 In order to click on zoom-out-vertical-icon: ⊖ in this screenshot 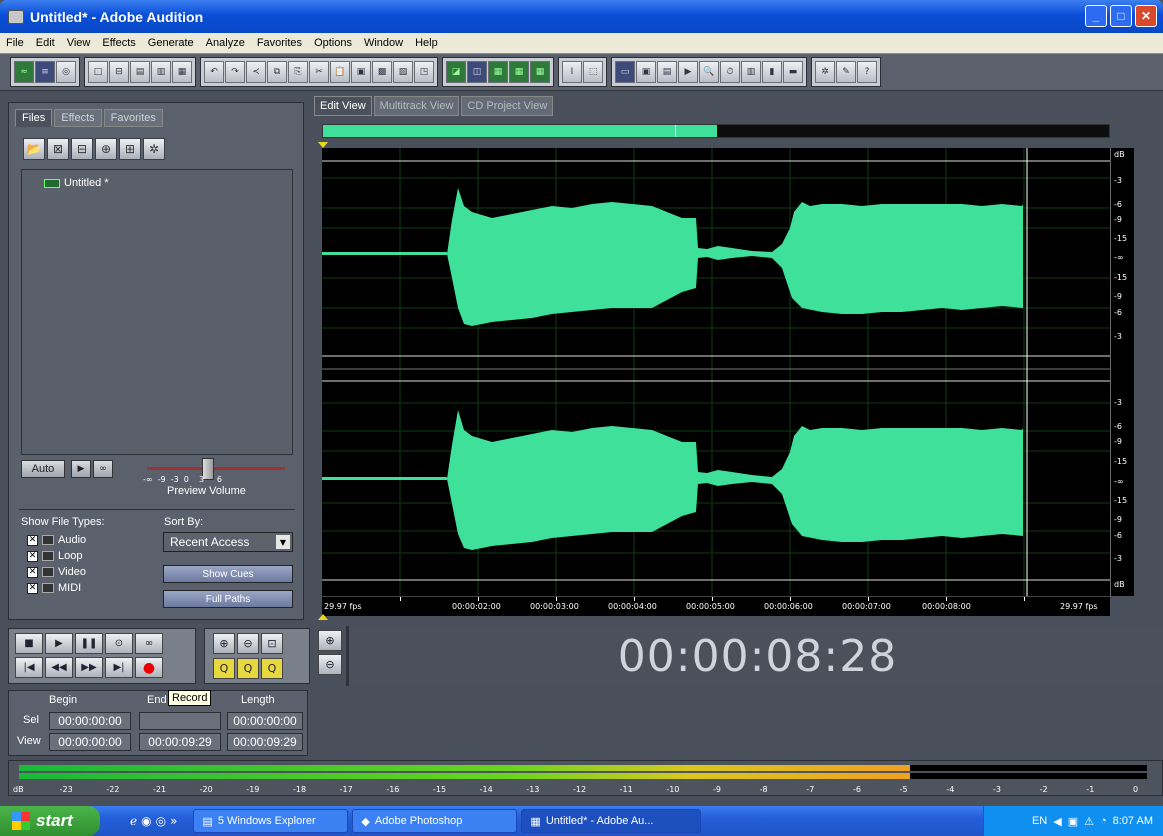, I will do `click(330, 664)`.